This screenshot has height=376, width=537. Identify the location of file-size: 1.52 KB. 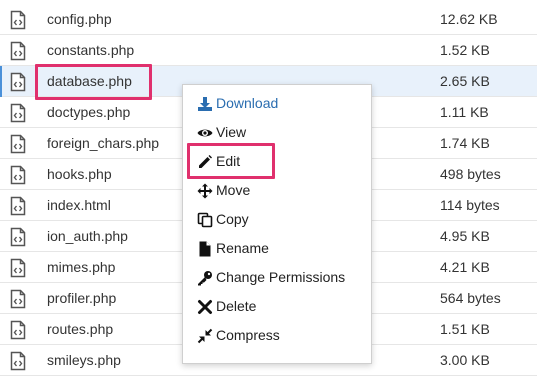
(465, 50).